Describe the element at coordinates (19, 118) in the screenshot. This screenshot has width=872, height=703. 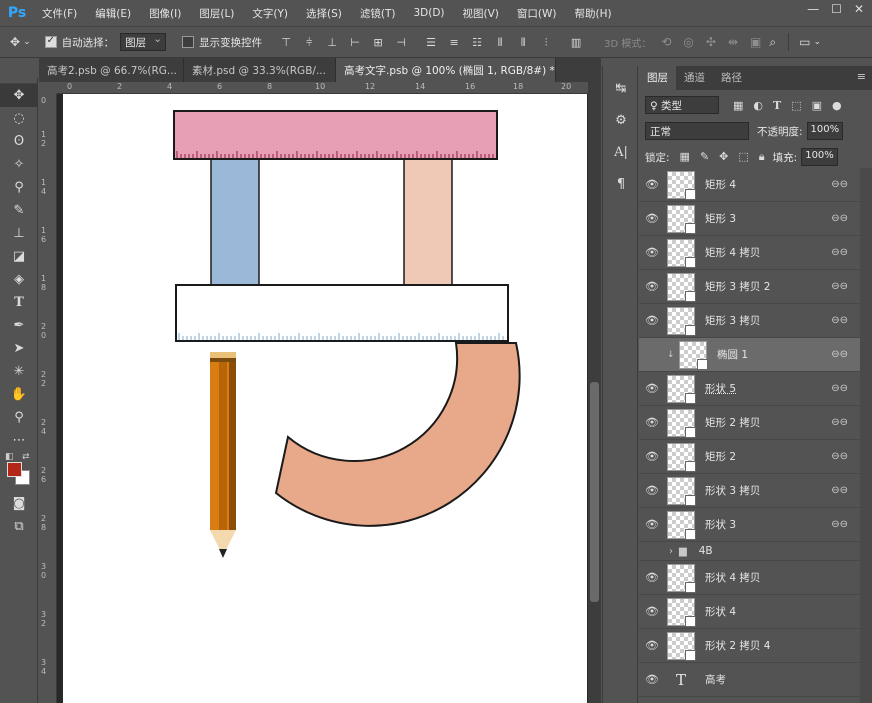
I see `marquee-tool-icon: ◌` at that location.